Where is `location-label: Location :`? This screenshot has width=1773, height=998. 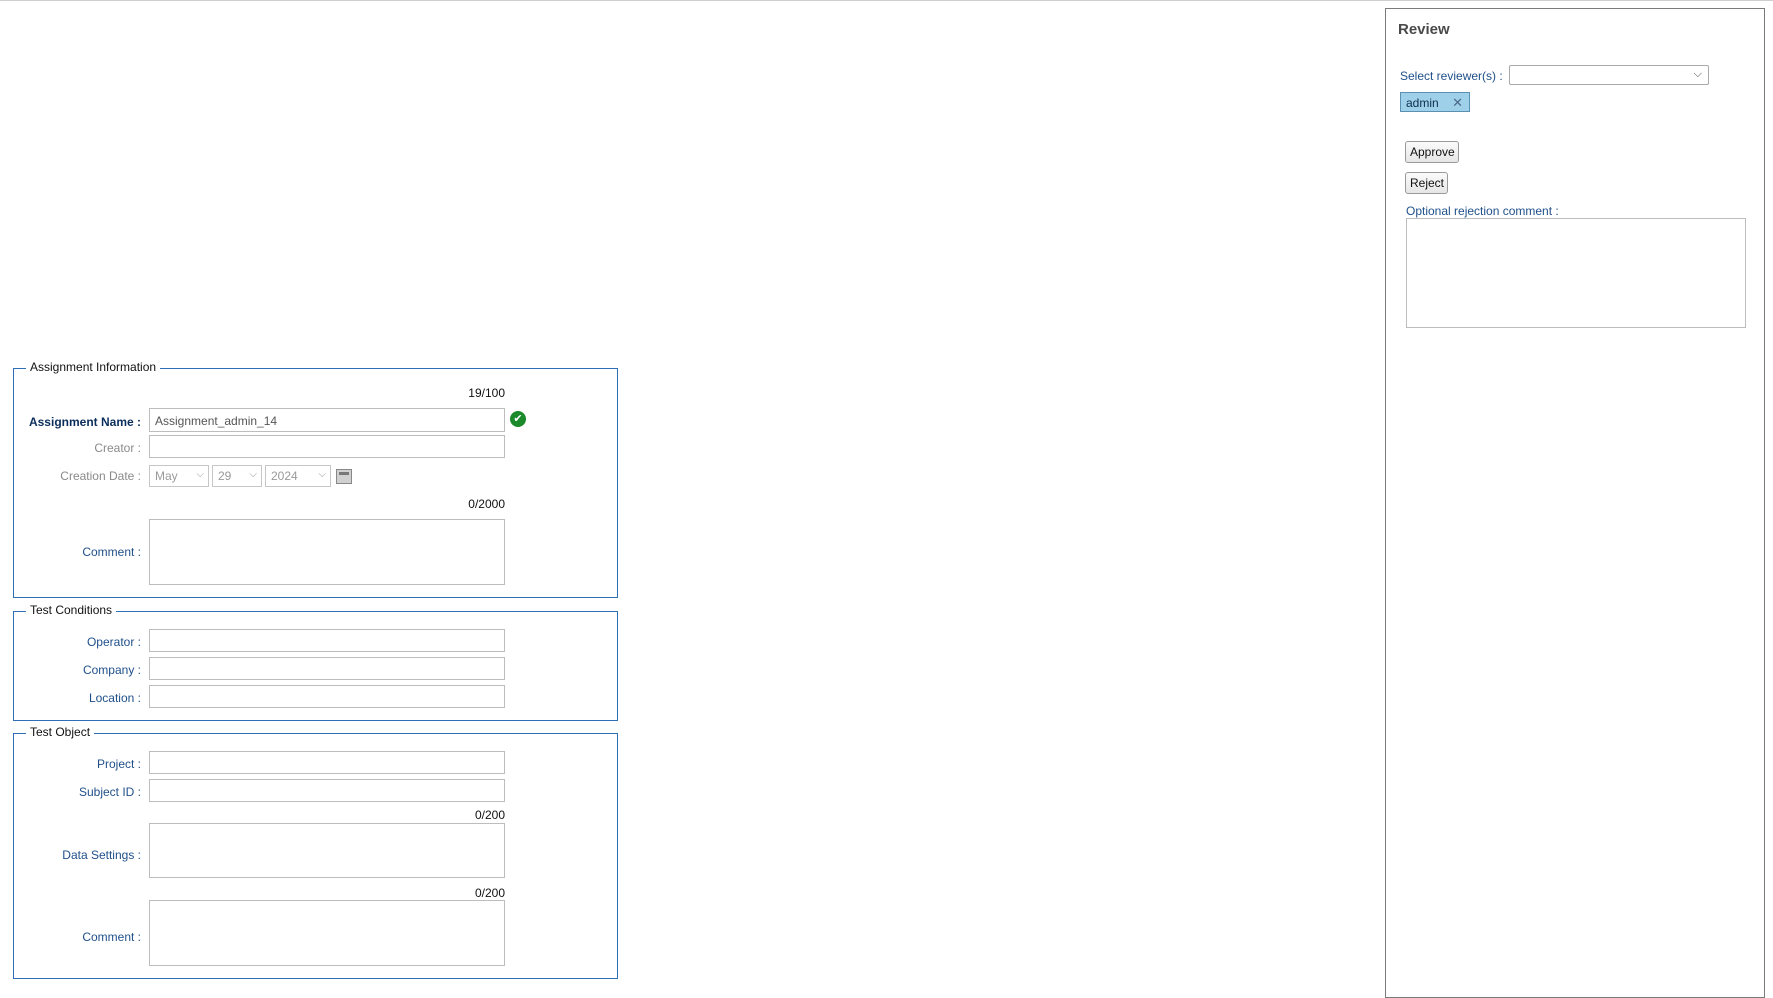 location-label: Location : is located at coordinates (114, 698).